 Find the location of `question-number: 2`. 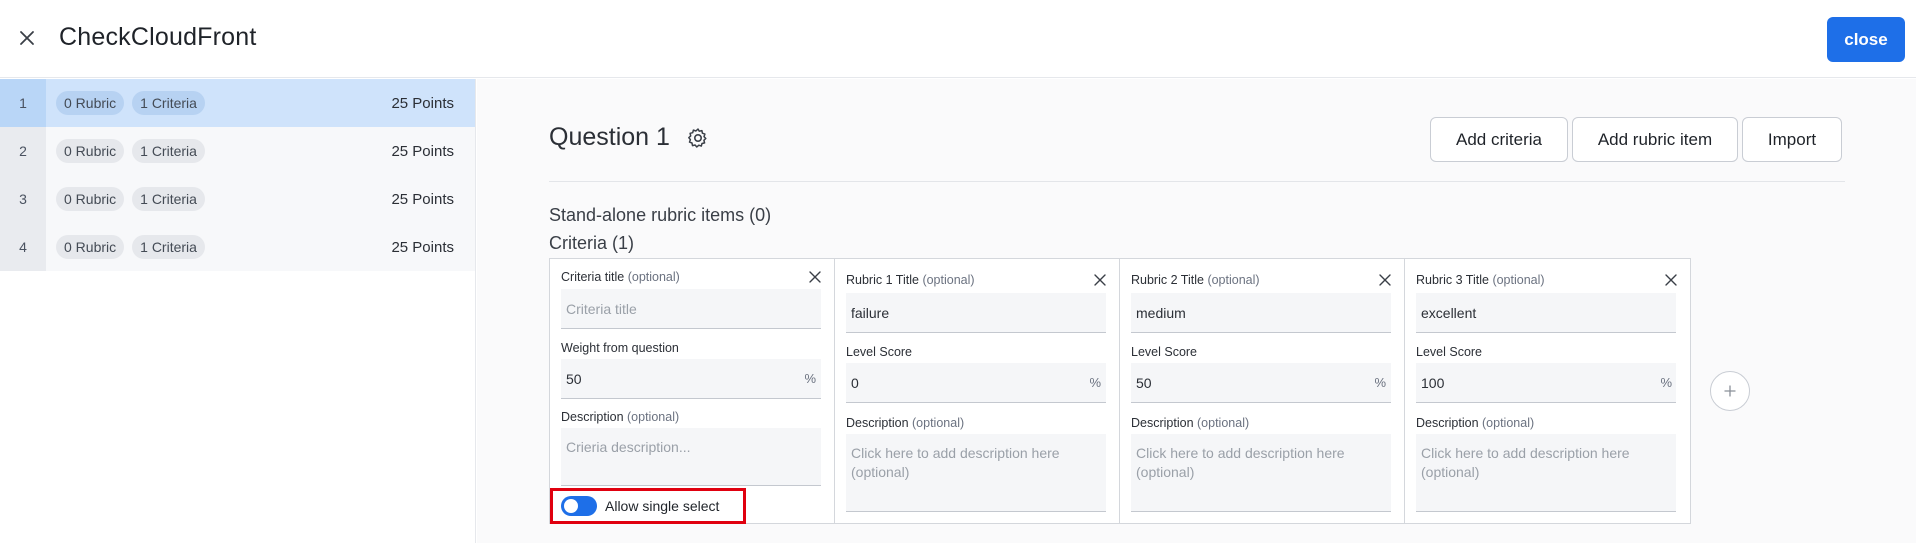

question-number: 2 is located at coordinates (23, 151).